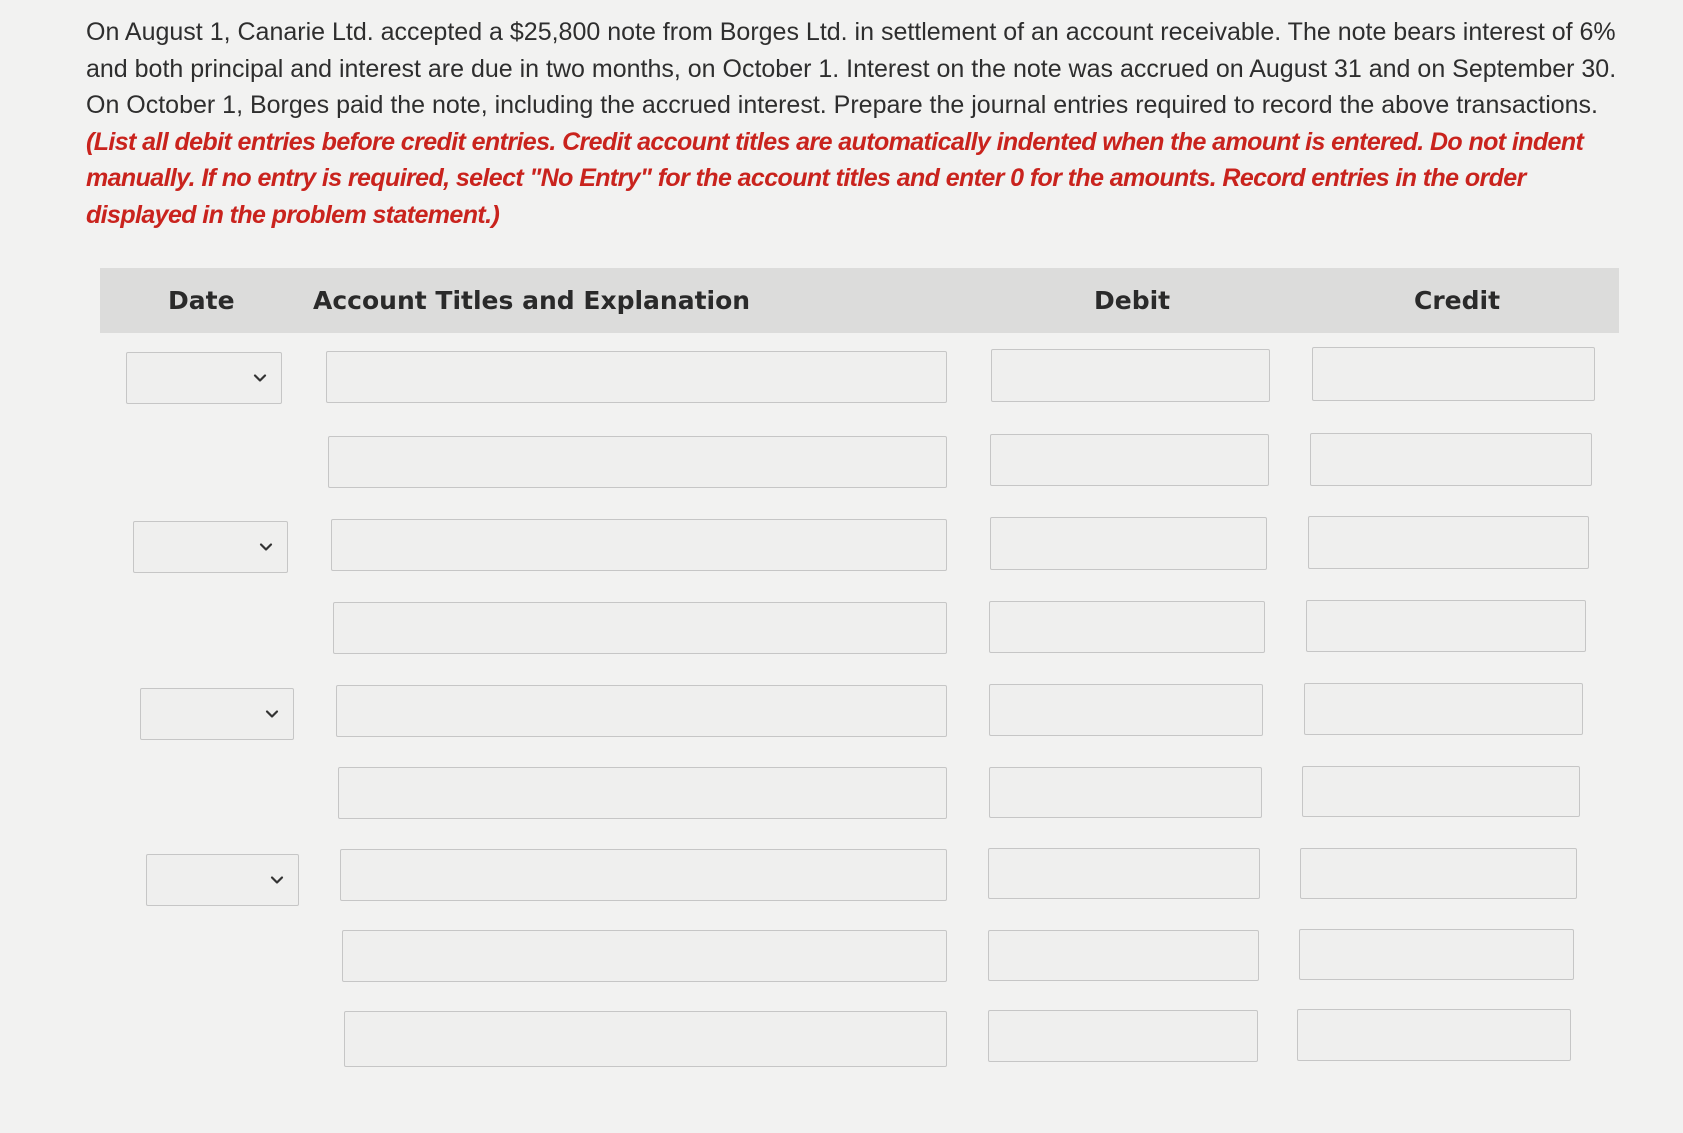 This screenshot has height=1133, width=1683. I want to click on entry-1-line-2-debit-input, so click(1129, 460).